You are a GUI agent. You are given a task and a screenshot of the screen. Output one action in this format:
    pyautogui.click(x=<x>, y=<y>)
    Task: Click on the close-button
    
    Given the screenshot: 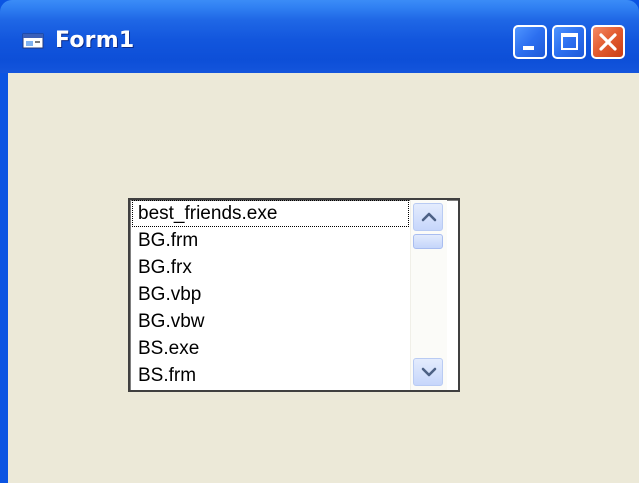 What is the action you would take?
    pyautogui.click(x=608, y=42)
    